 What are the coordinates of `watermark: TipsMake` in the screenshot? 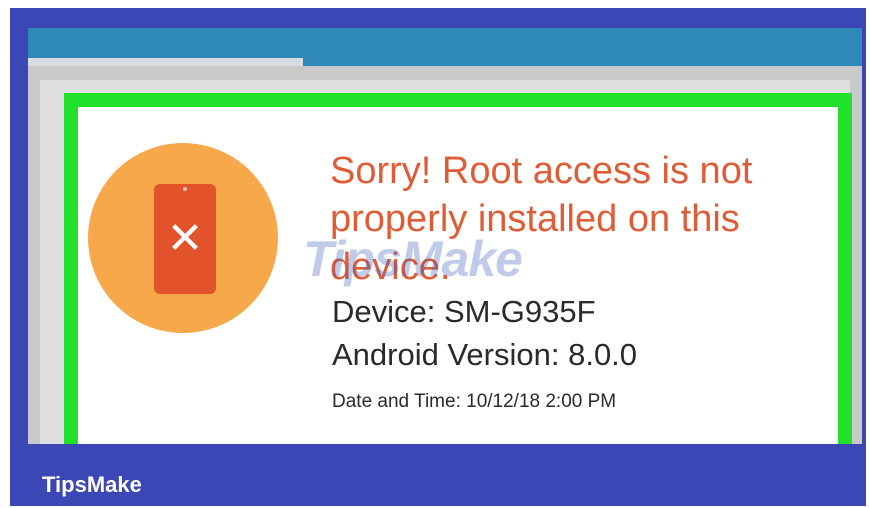 It's located at (413, 259).